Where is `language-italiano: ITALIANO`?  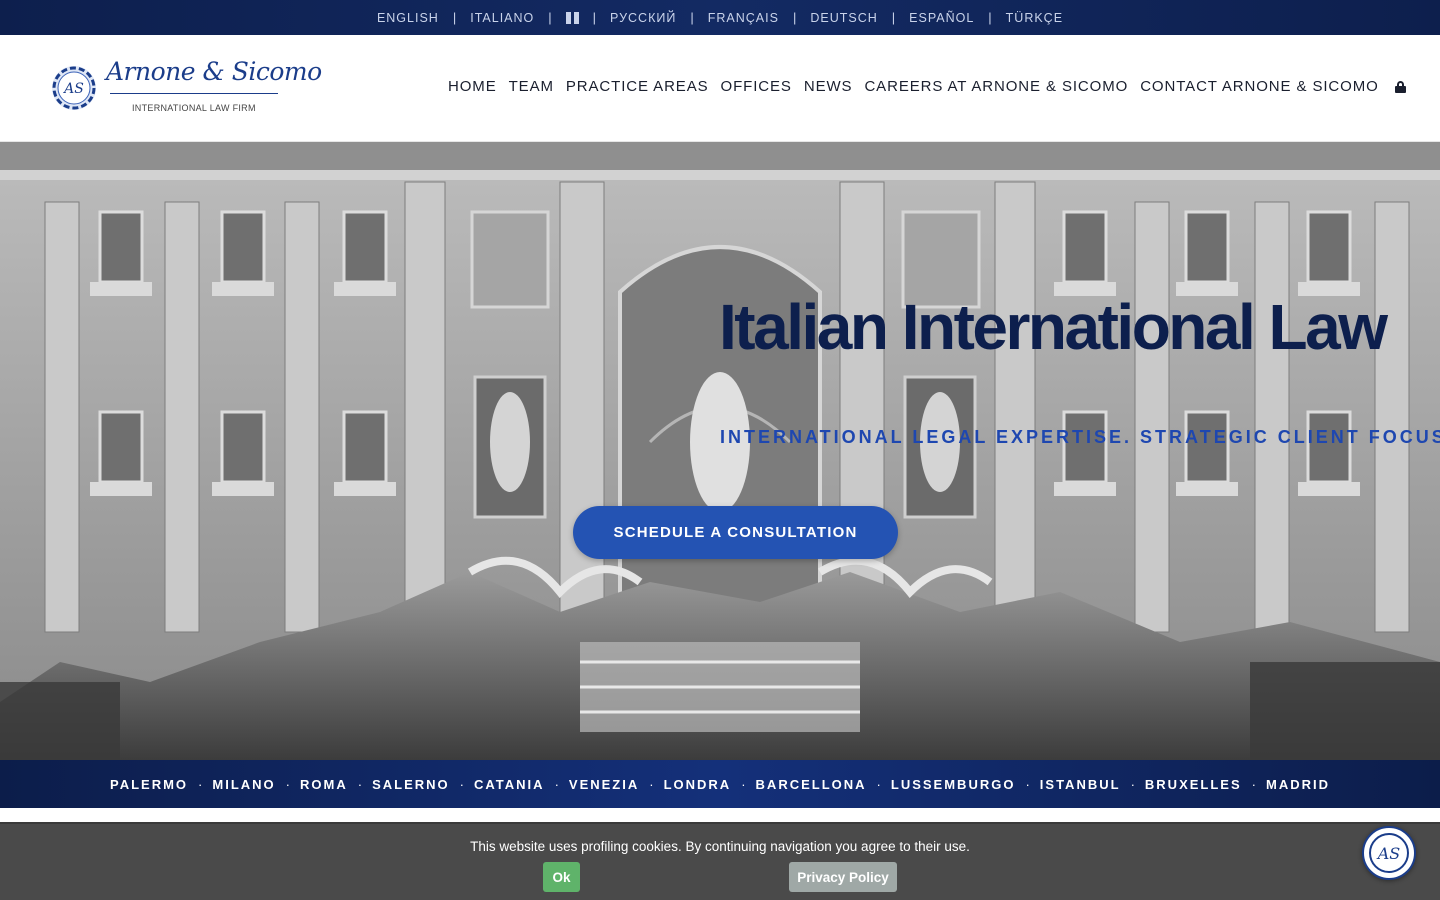
language-italiano: ITALIANO is located at coordinates (502, 18).